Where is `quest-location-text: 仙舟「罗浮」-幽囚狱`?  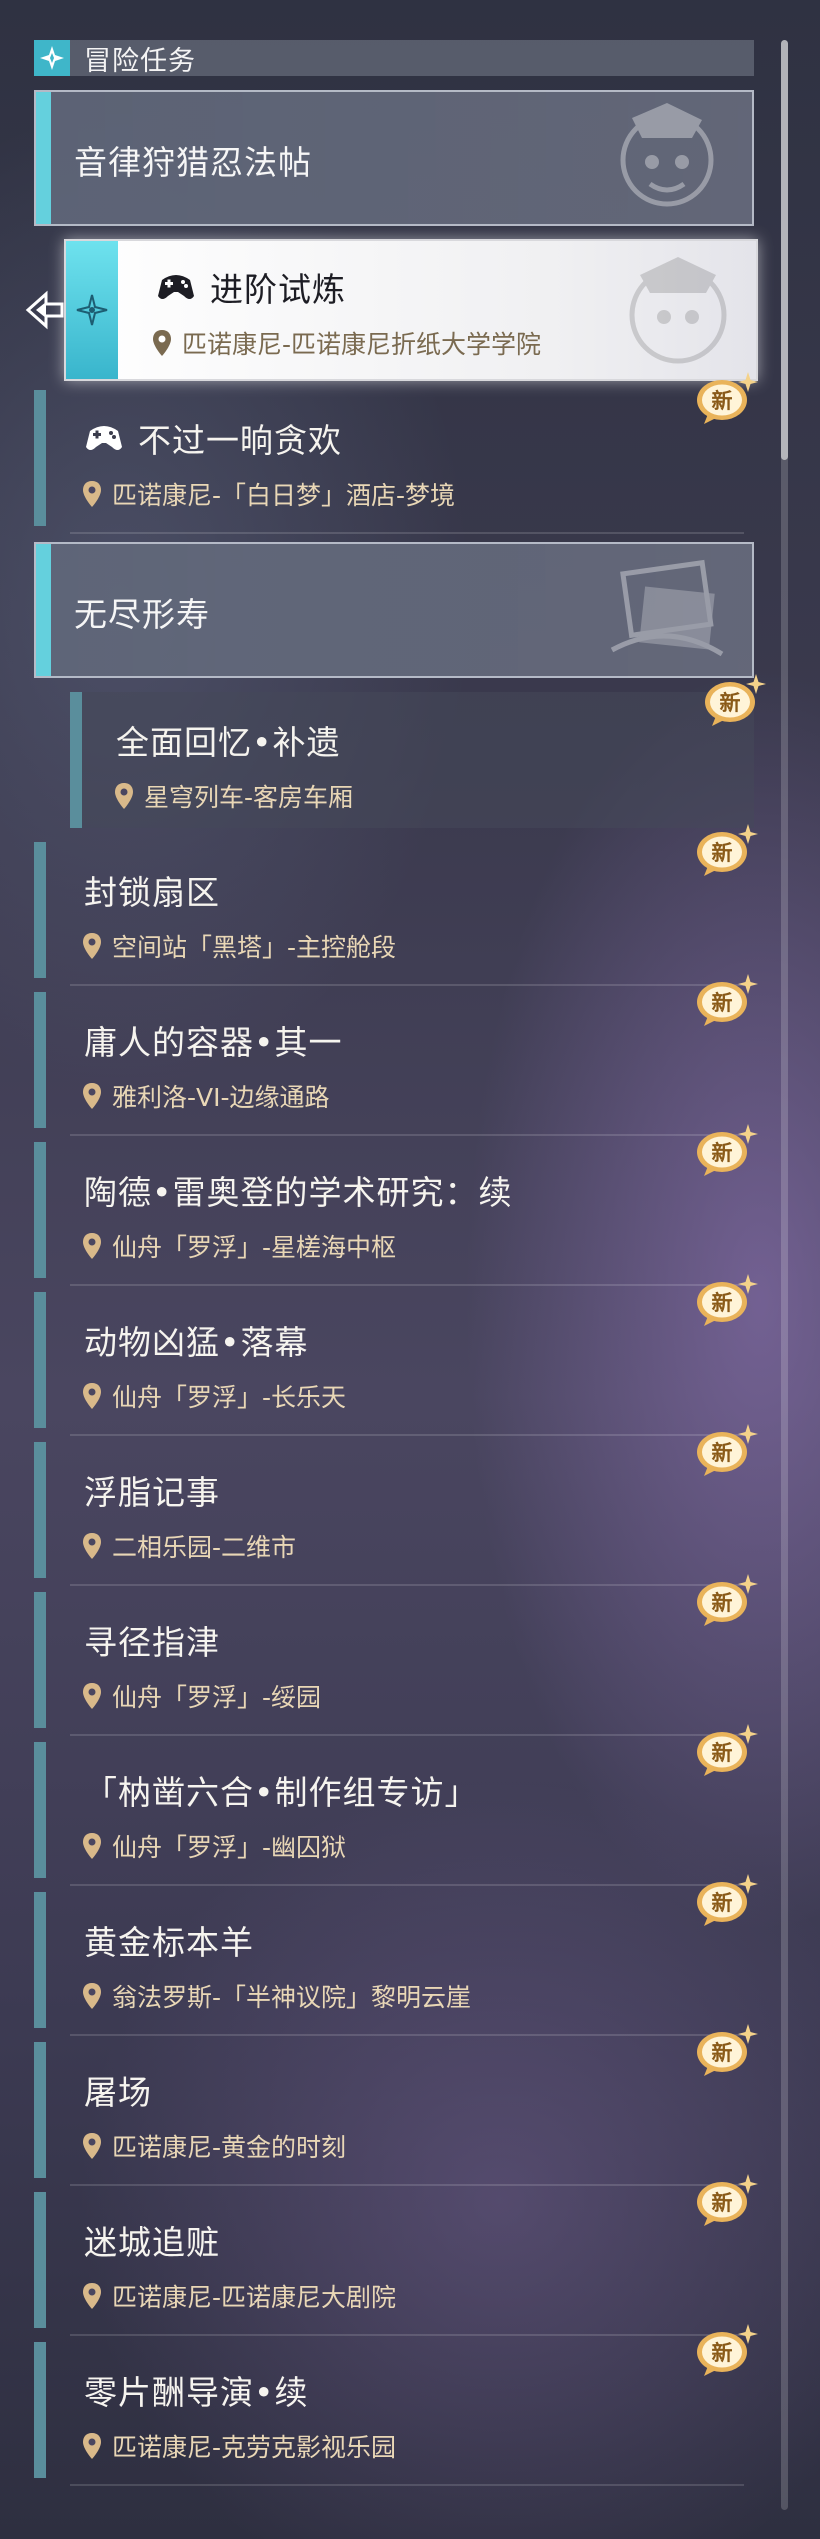 quest-location-text: 仙舟「罗浮」-幽囚狱 is located at coordinates (229, 1847).